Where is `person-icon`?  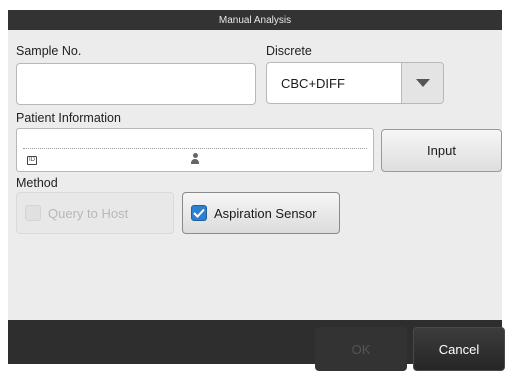
person-icon is located at coordinates (195, 159).